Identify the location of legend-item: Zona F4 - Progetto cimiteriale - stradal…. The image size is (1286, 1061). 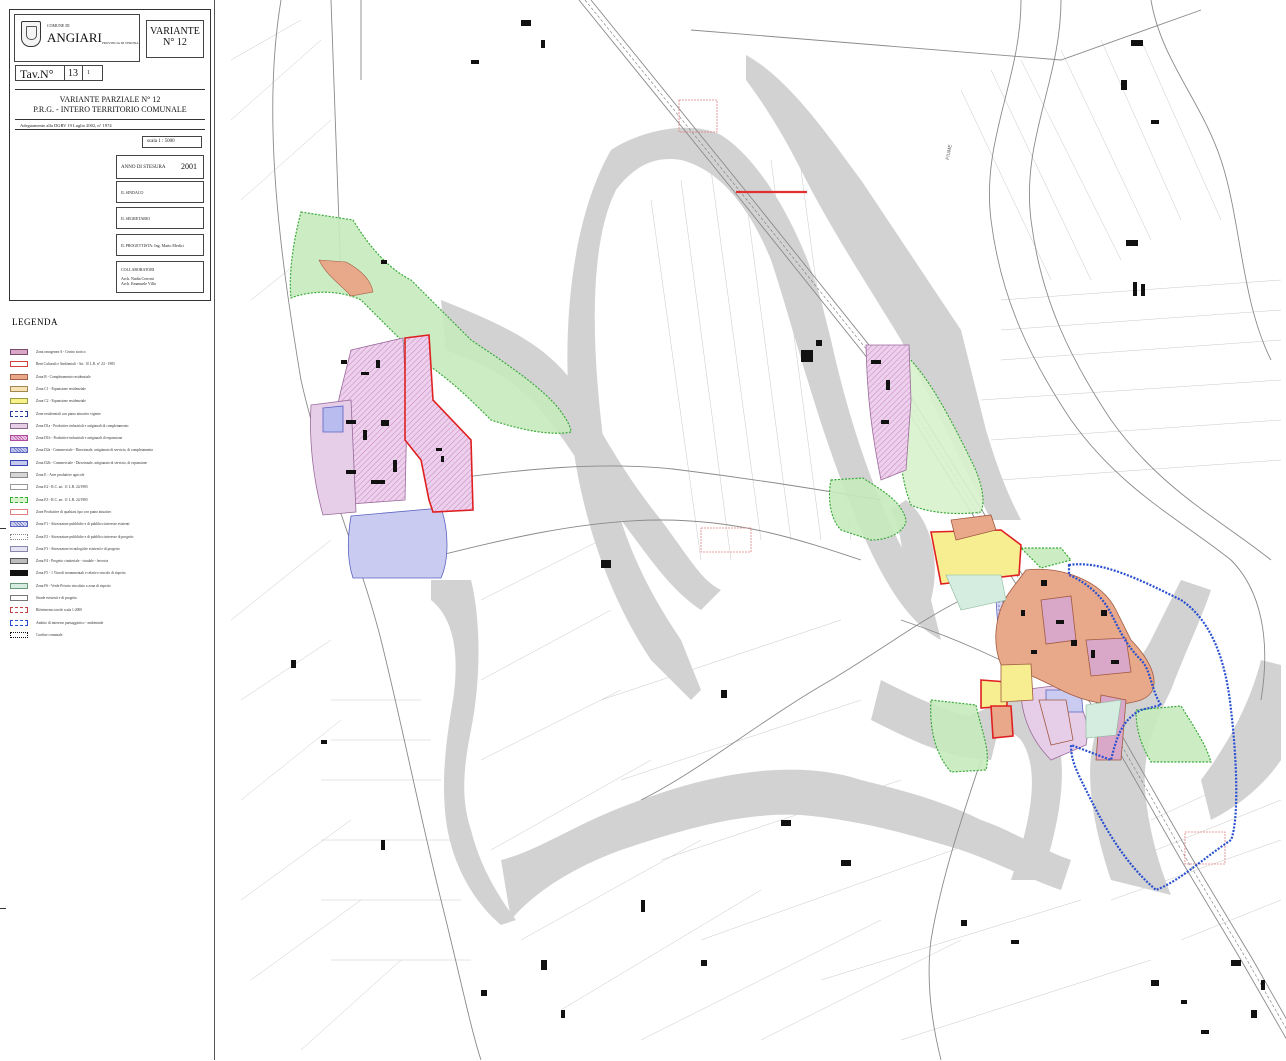
(59, 561).